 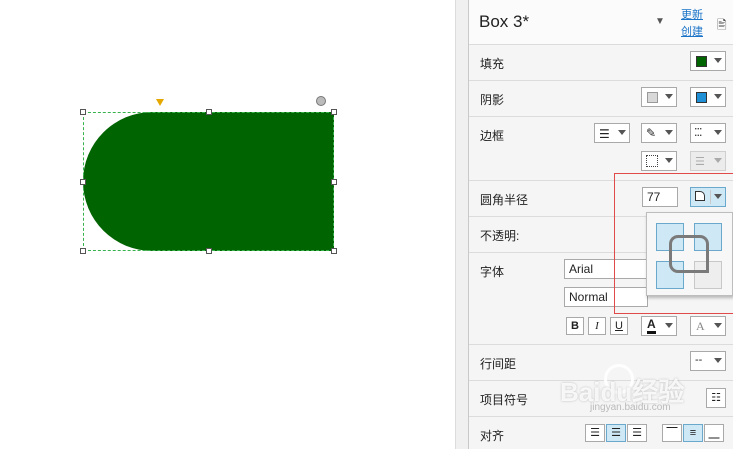 I want to click on resize-handle-w, so click(x=83, y=182).